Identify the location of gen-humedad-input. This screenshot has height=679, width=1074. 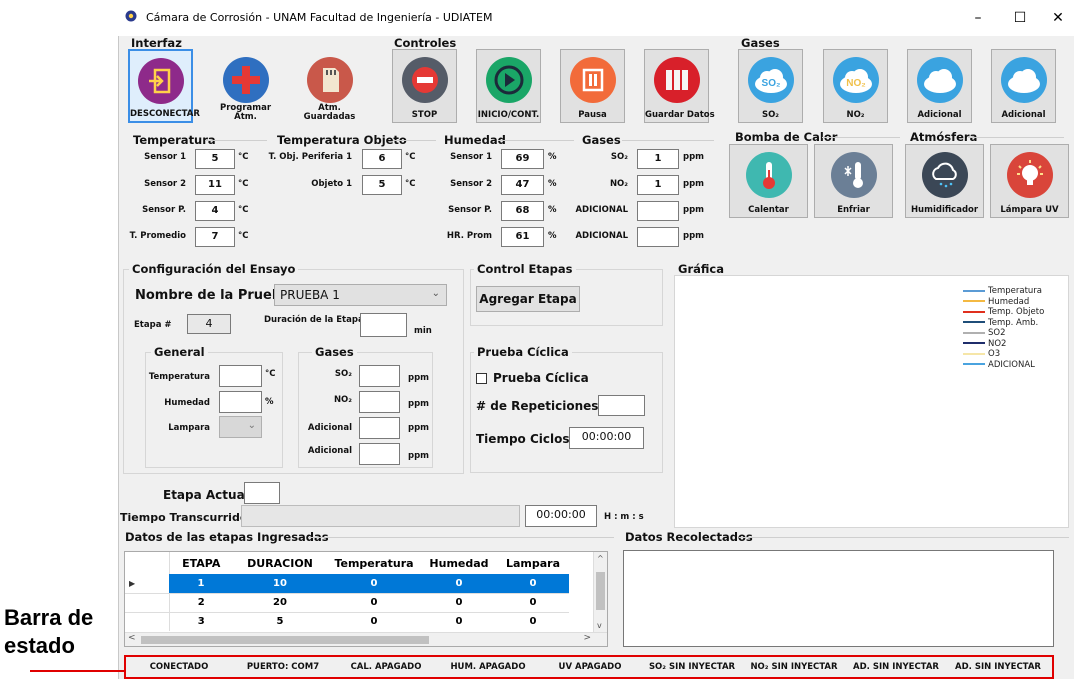
(240, 402).